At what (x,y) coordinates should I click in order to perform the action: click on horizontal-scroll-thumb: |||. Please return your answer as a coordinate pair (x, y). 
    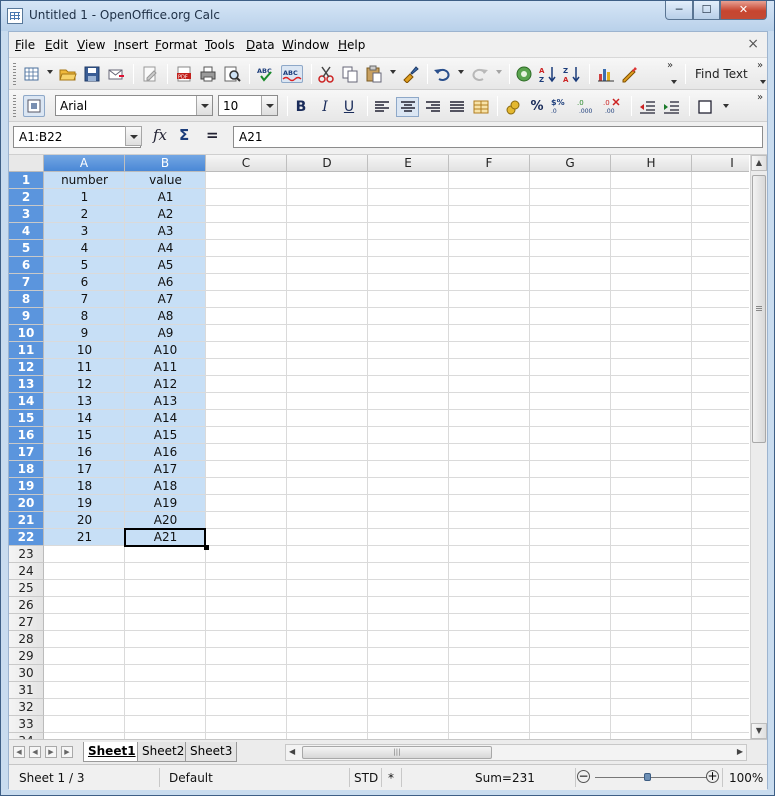
    Looking at the image, I should click on (397, 752).